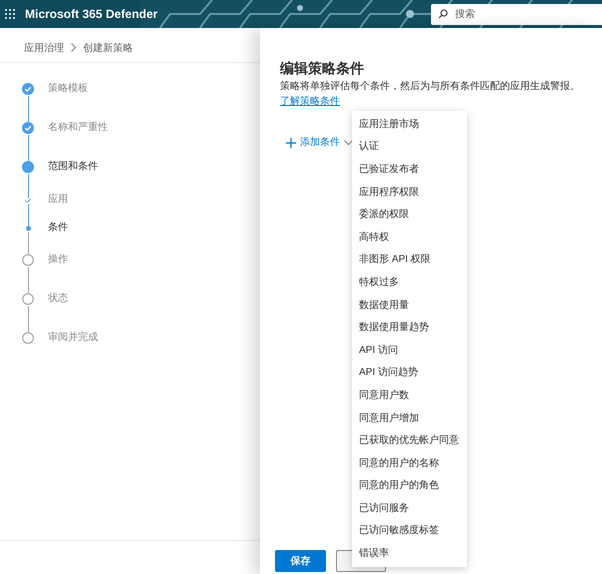 The height and width of the screenshot is (574, 602). What do you see at coordinates (91, 14) in the screenshot?
I see `app-title: Microsoft 365 Defender` at bounding box center [91, 14].